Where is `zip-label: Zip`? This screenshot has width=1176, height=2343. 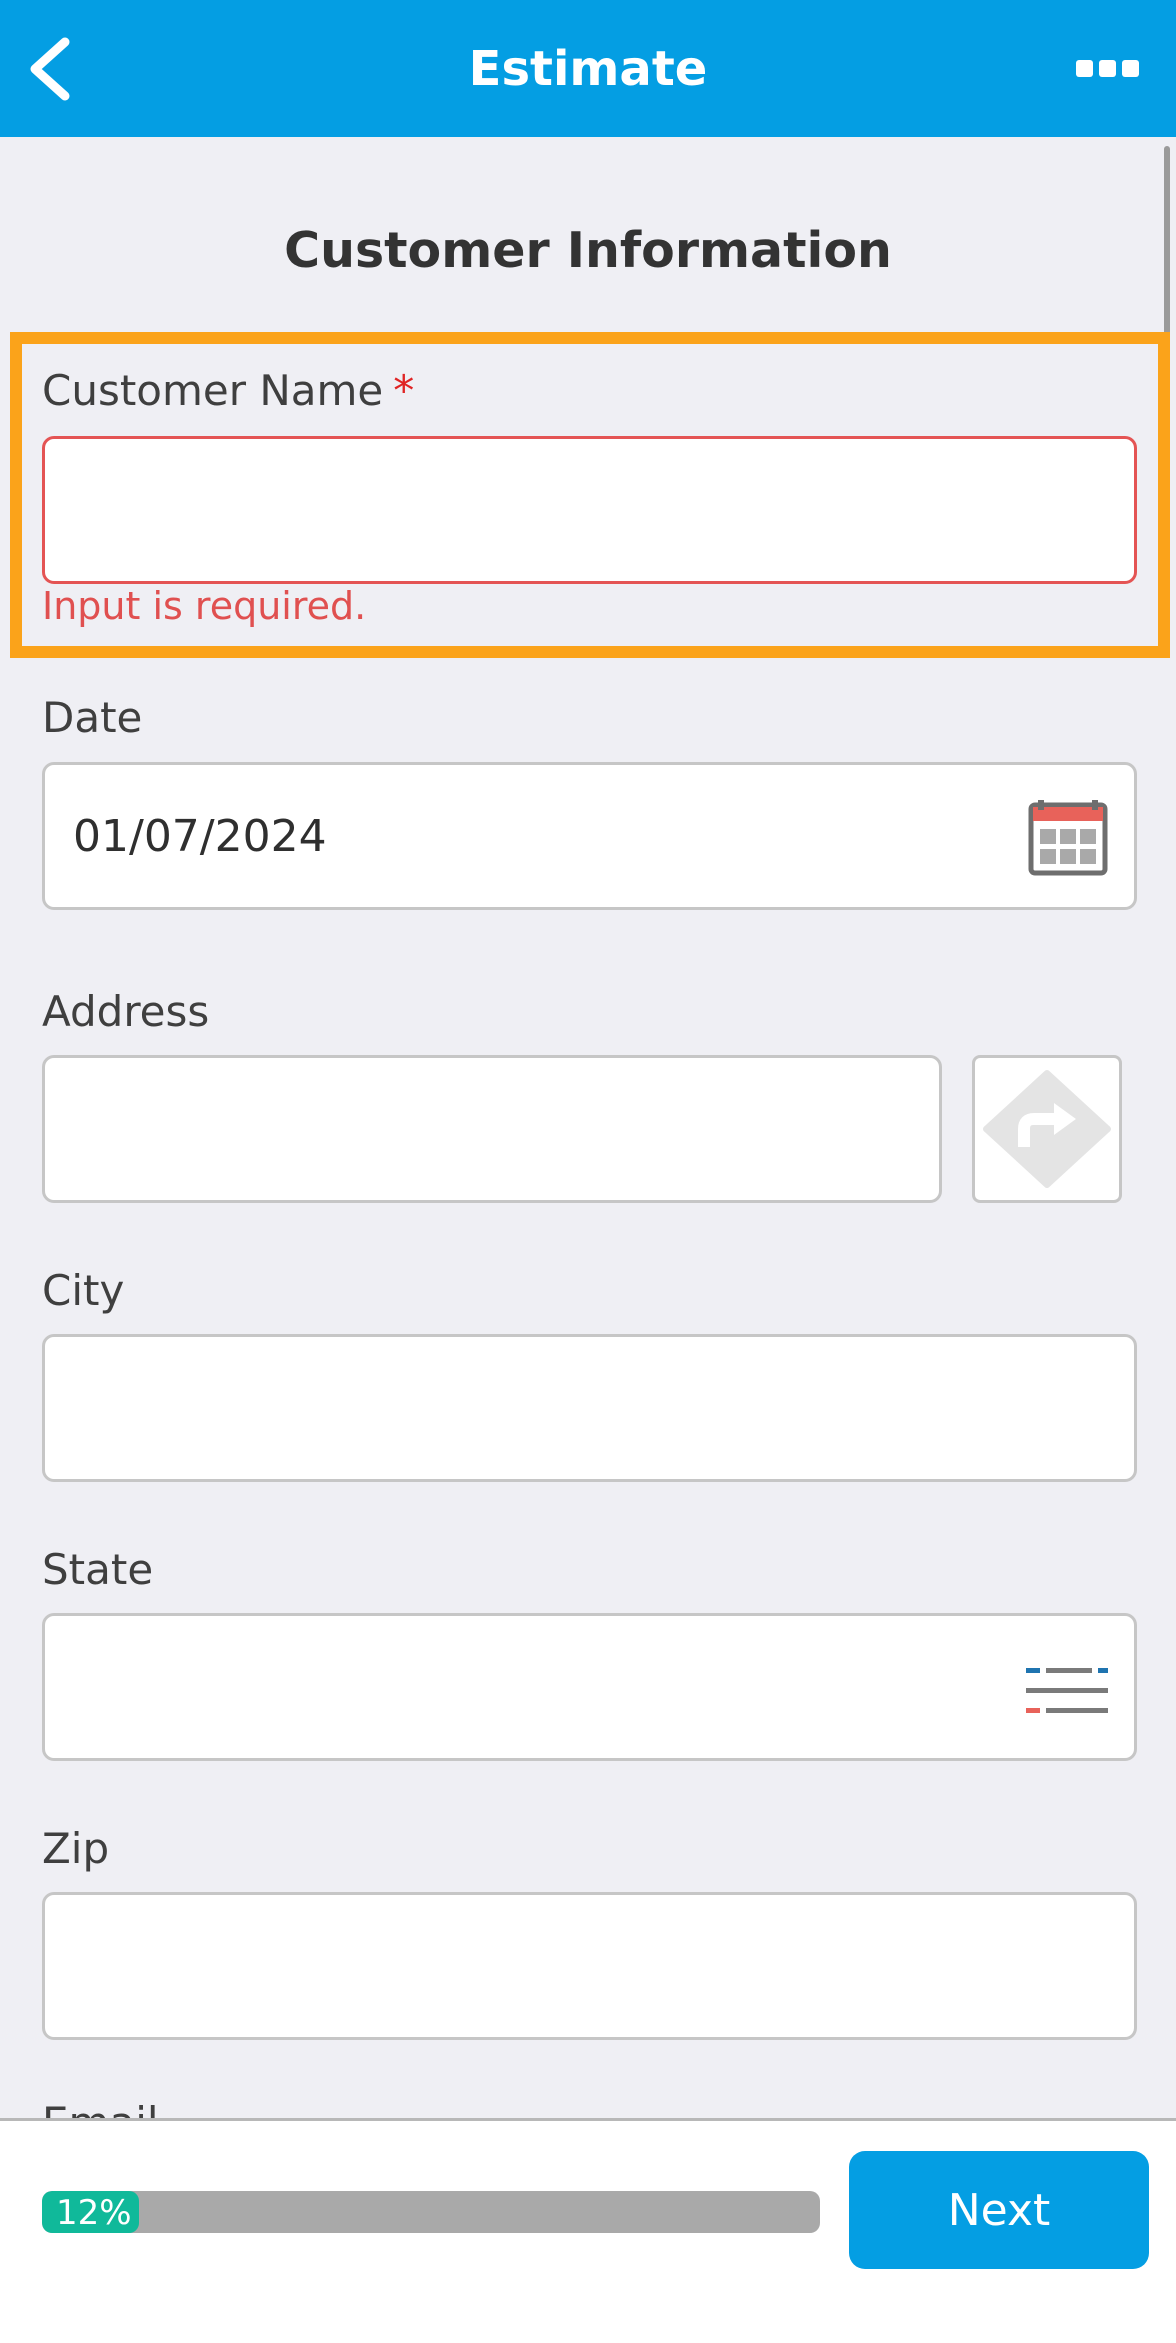 zip-label: Zip is located at coordinates (76, 1848).